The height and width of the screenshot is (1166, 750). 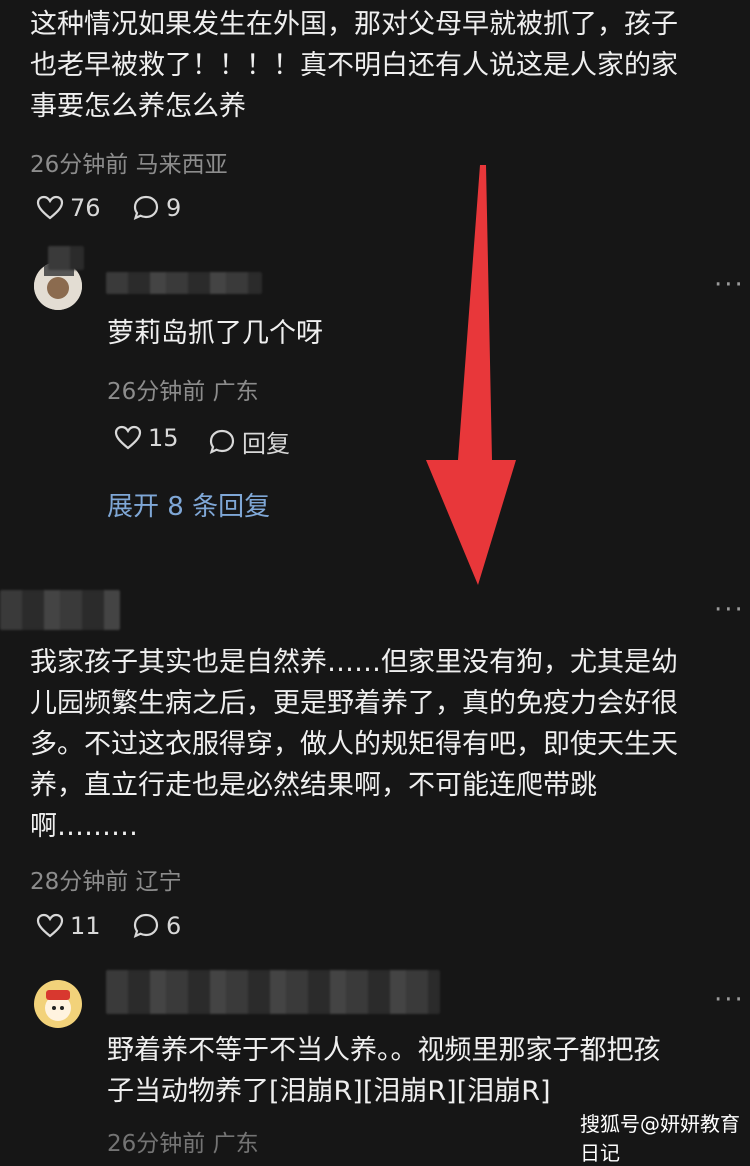 I want to click on reply-1-reply-button: 回复, so click(x=249, y=441).